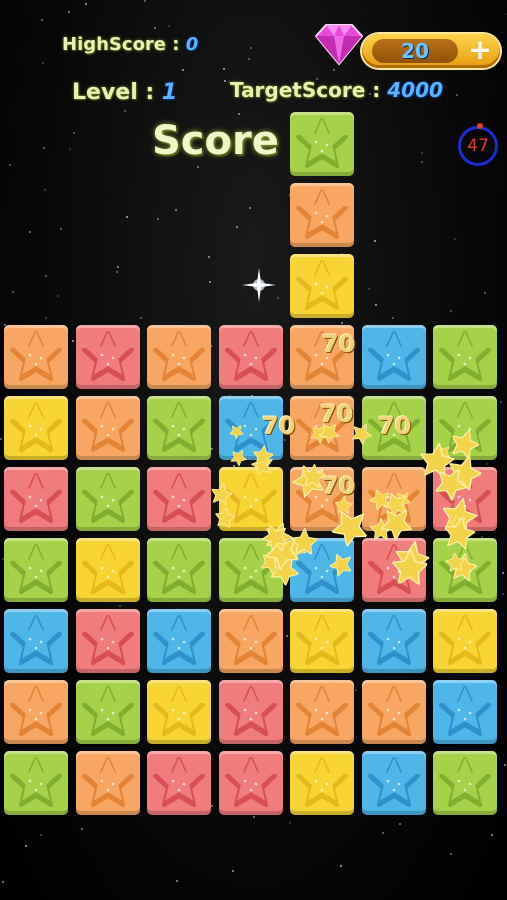 This screenshot has height=900, width=507. What do you see at coordinates (339, 45) in the screenshot?
I see `diamond-icon` at bounding box center [339, 45].